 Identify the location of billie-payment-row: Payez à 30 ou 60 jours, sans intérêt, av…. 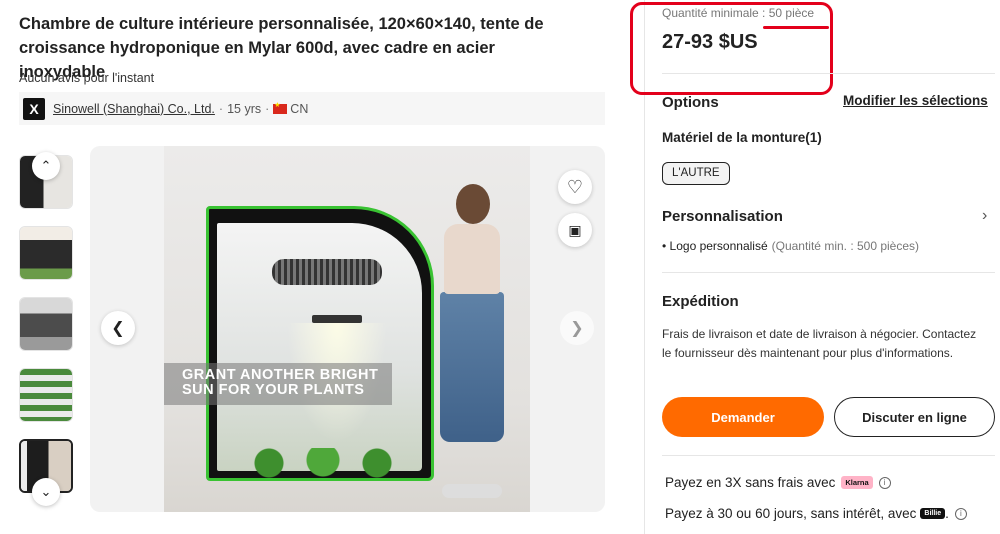
(816, 513).